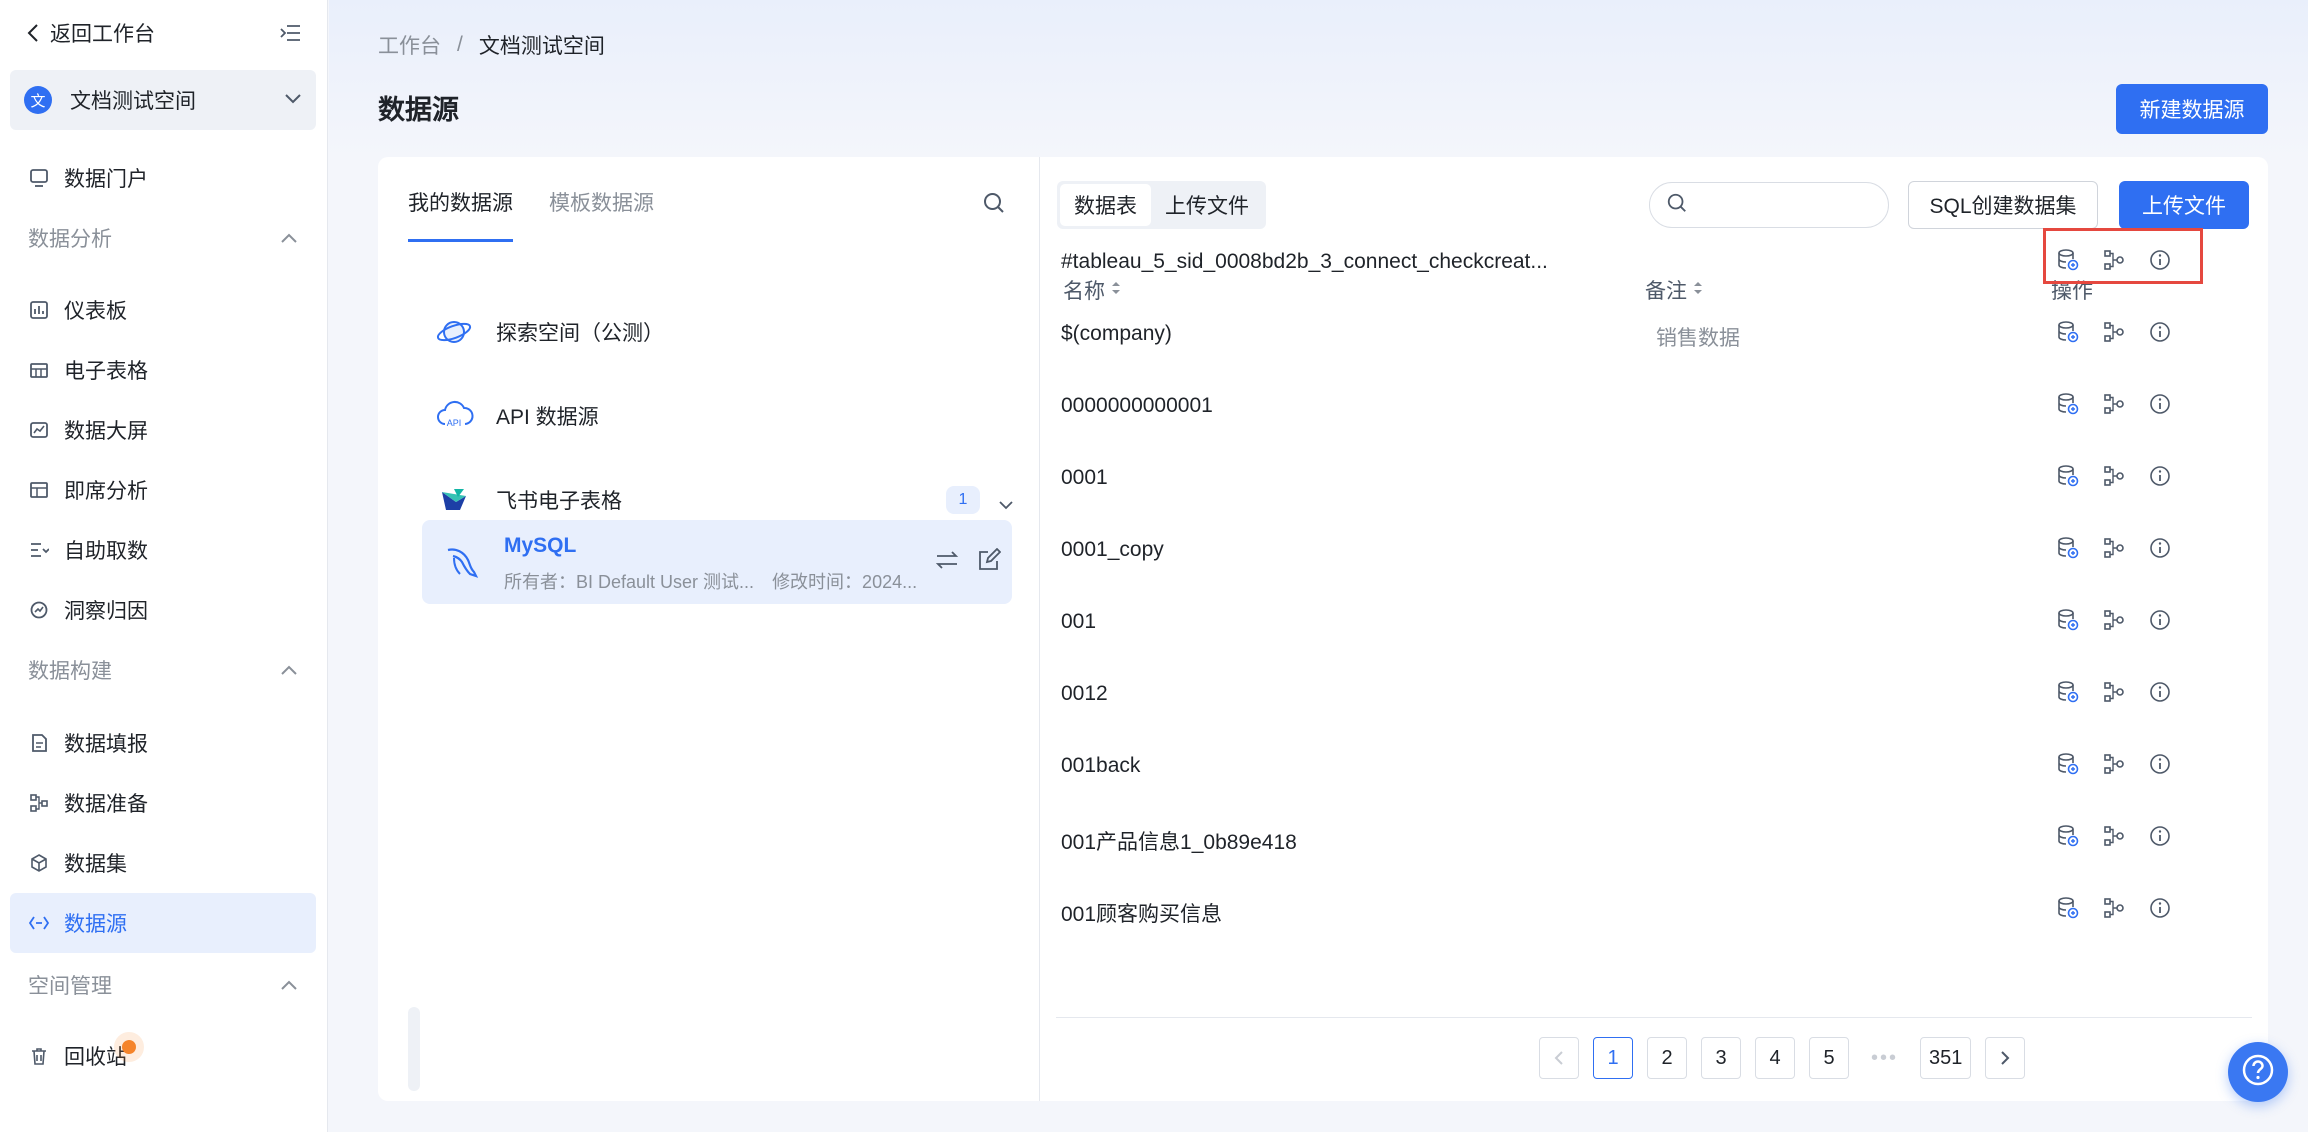  Describe the element at coordinates (1559, 1058) in the screenshot. I see `prev-page-button` at that location.